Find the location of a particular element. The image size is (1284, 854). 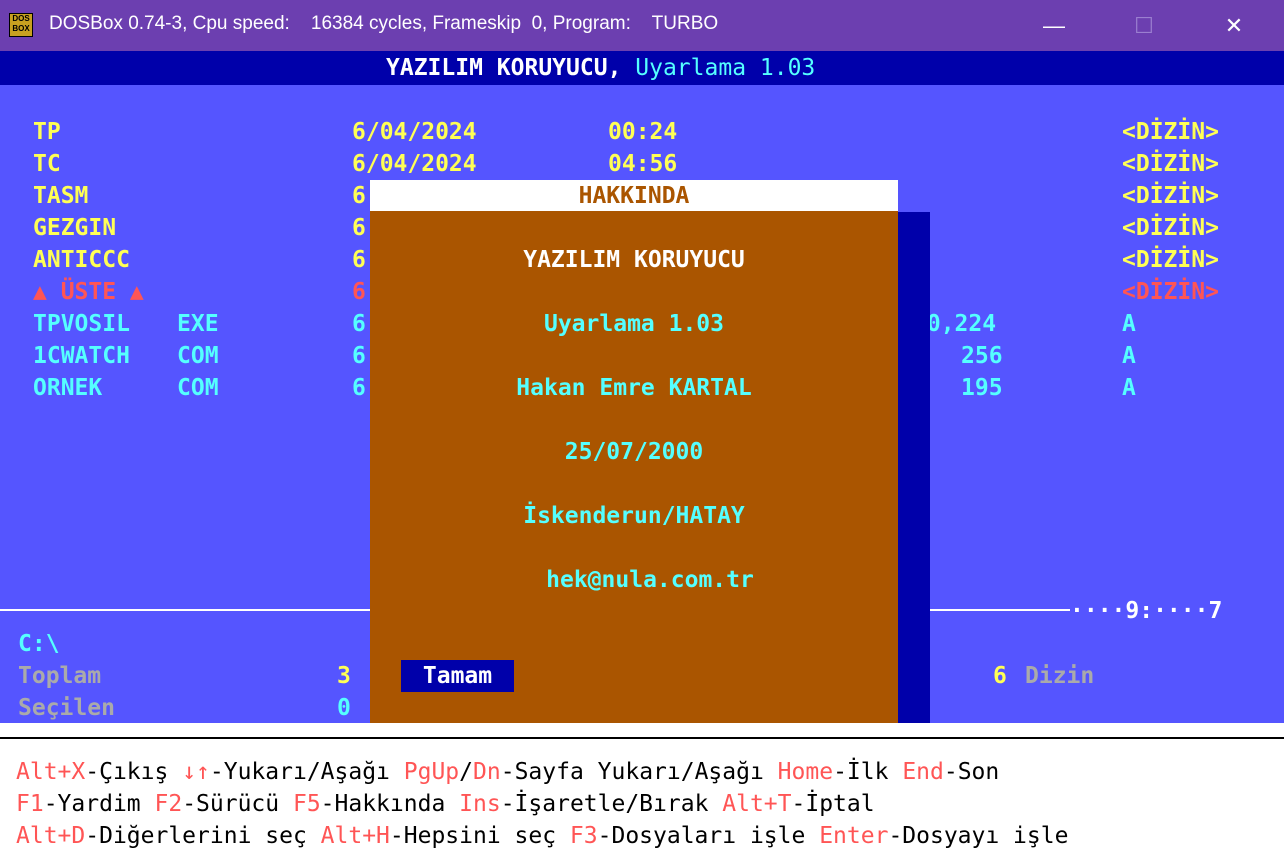

hotkey: F3 is located at coordinates (584, 836).